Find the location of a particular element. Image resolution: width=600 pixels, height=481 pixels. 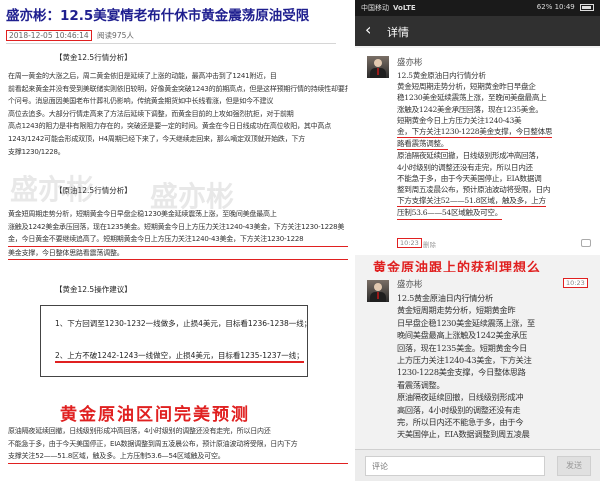

comment-bubble-icon is located at coordinates (586, 243).